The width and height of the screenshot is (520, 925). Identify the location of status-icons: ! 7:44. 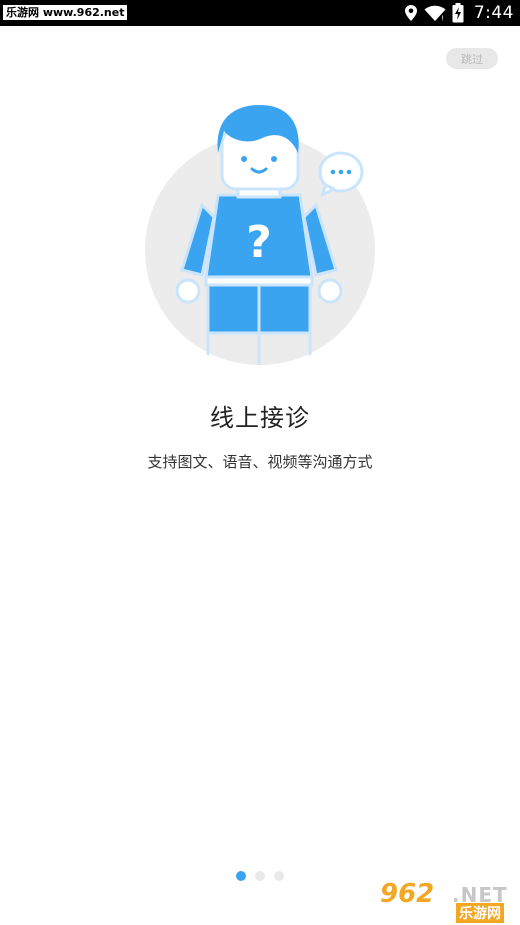
(459, 13).